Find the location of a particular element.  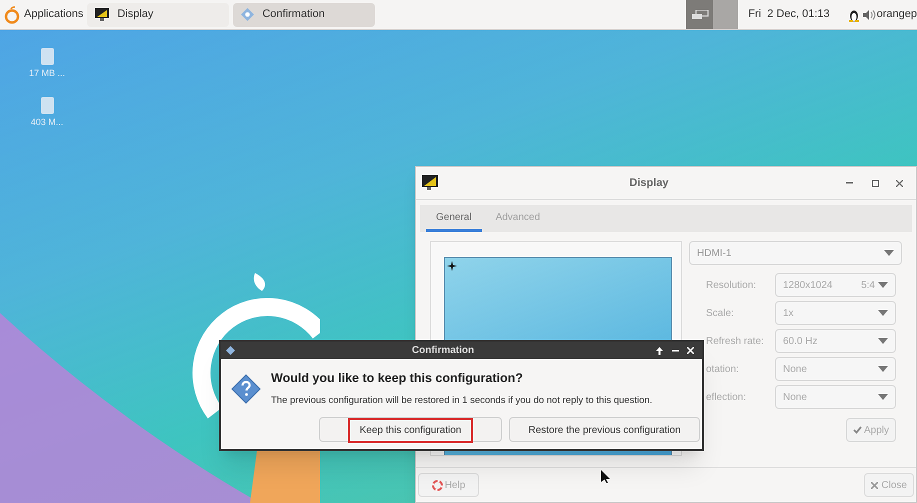

setting-label: otation: is located at coordinates (722, 369).